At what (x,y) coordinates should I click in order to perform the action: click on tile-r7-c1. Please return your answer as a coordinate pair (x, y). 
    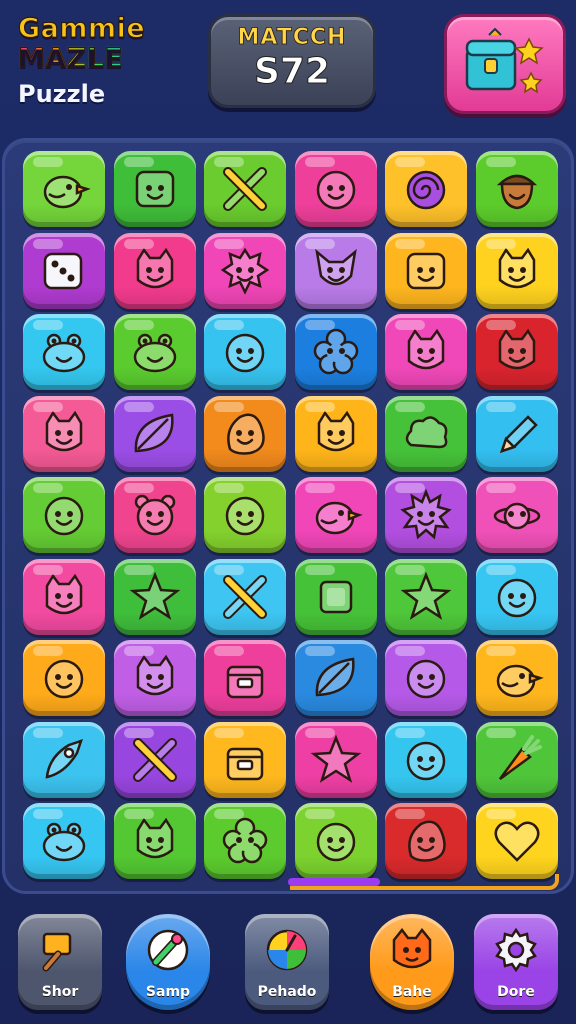
    Looking at the image, I should click on (64, 678).